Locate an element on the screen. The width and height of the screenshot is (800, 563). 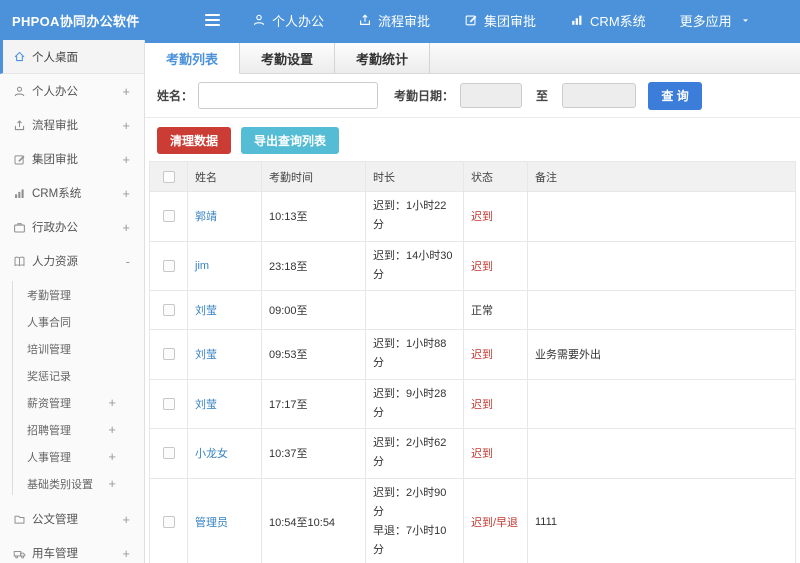
sidebar-subitem-reward-punishment: 奖惩记录 is located at coordinates (72, 375).